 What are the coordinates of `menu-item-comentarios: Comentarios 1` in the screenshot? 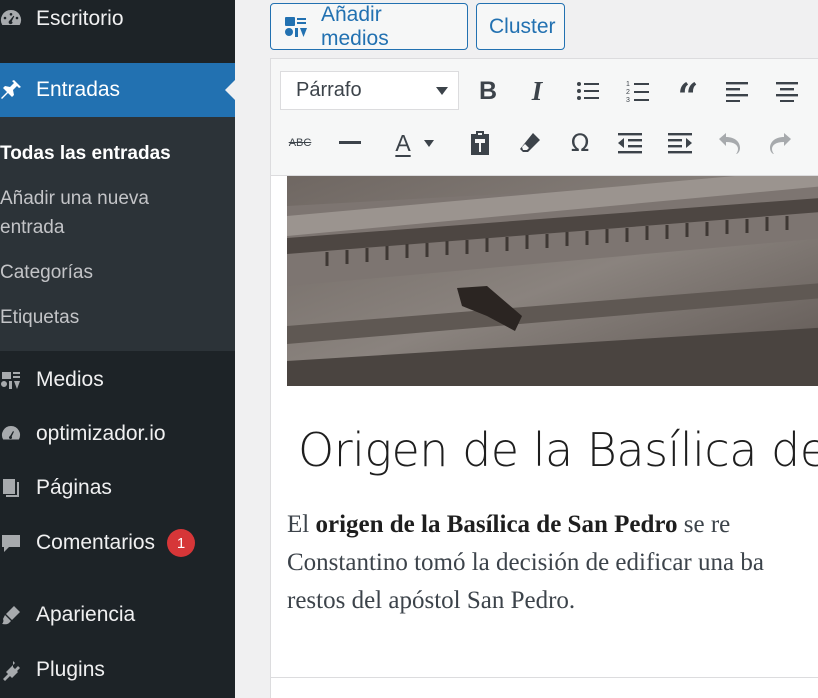 It's located at (117, 543).